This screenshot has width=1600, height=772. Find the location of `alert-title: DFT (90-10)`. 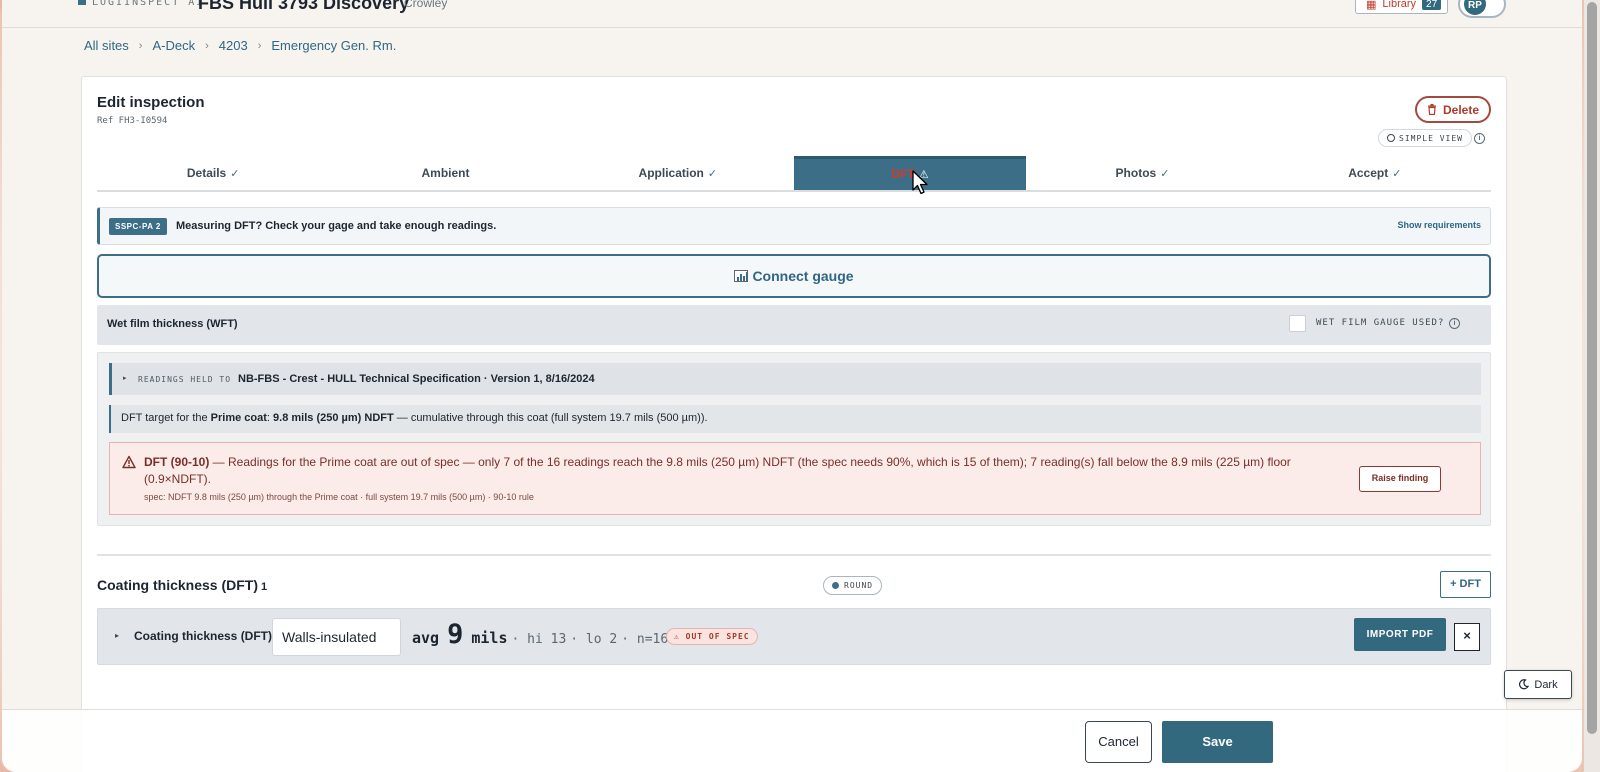

alert-title: DFT (90-10) is located at coordinates (177, 462).